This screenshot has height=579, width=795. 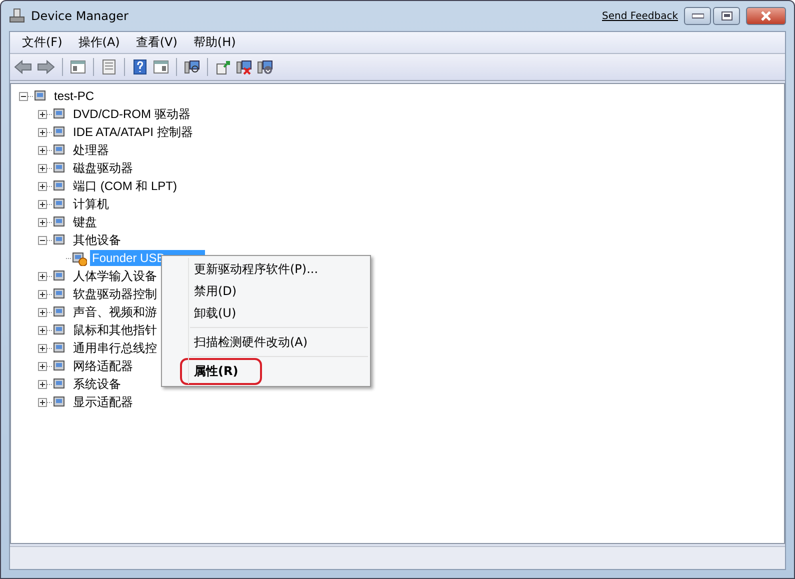 I want to click on close-icon, so click(x=766, y=16).